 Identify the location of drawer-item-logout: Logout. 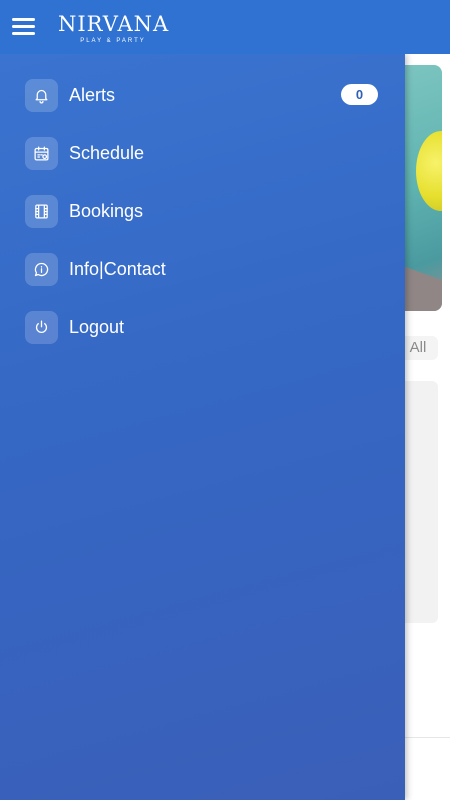
(202, 327).